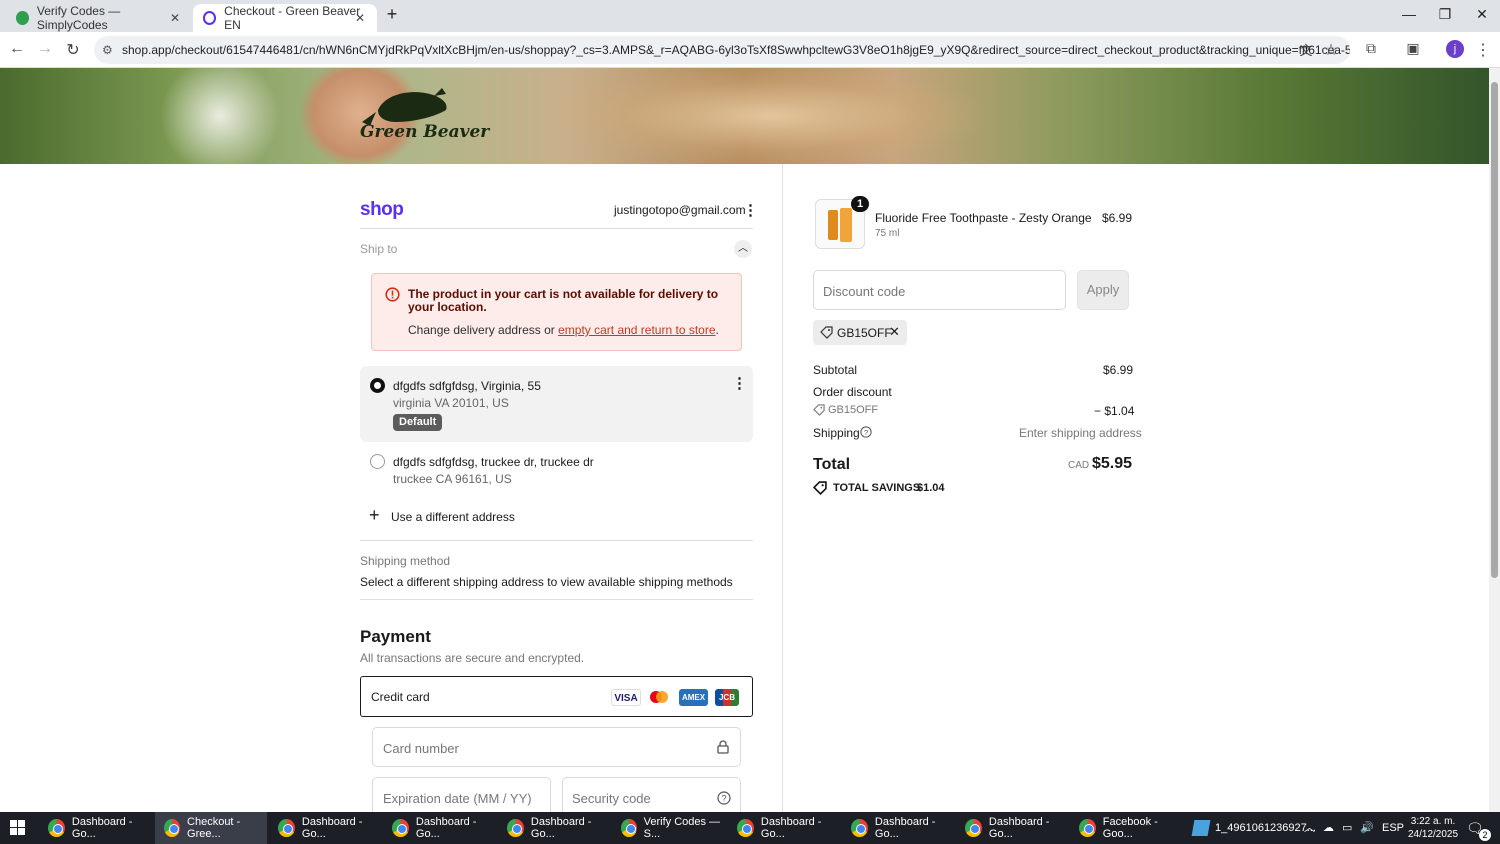  I want to click on language-indicator: ESP, so click(1393, 828).